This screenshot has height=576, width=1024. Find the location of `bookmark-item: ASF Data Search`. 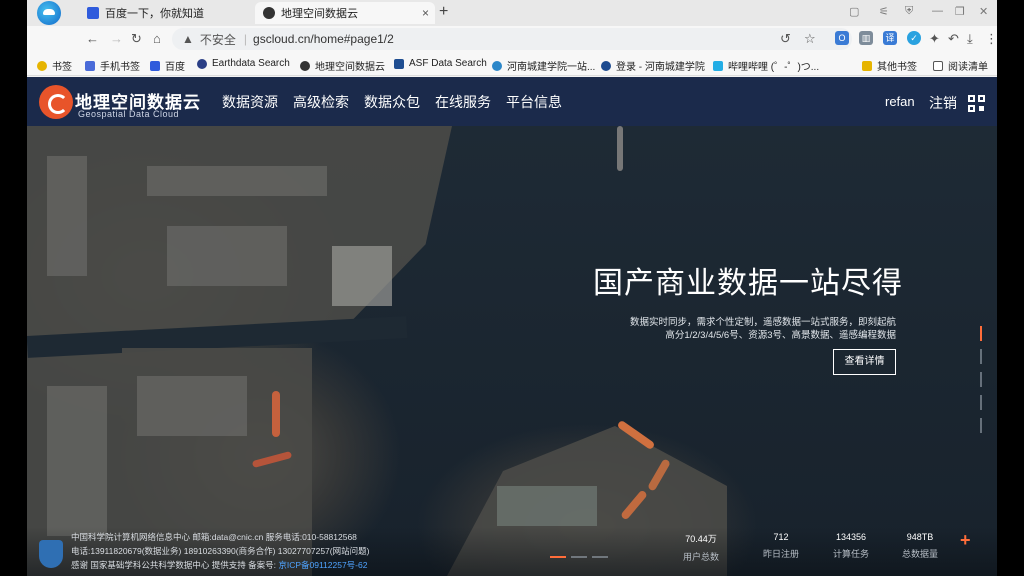

bookmark-item: ASF Data Search is located at coordinates (440, 63).